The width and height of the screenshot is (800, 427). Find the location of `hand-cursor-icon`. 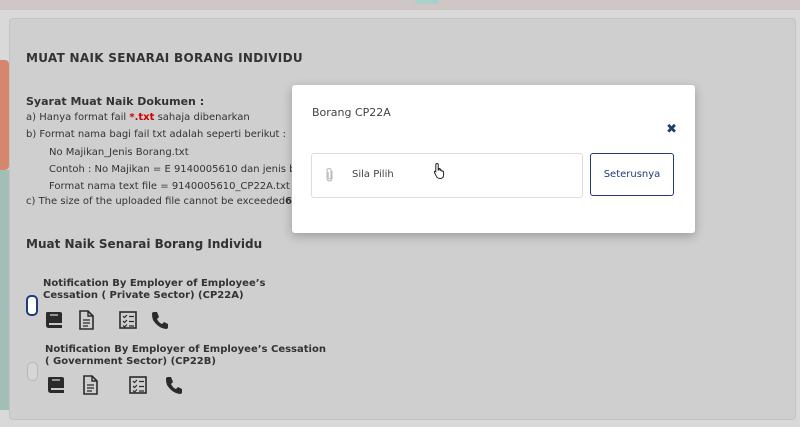

hand-cursor-icon is located at coordinates (439, 171).